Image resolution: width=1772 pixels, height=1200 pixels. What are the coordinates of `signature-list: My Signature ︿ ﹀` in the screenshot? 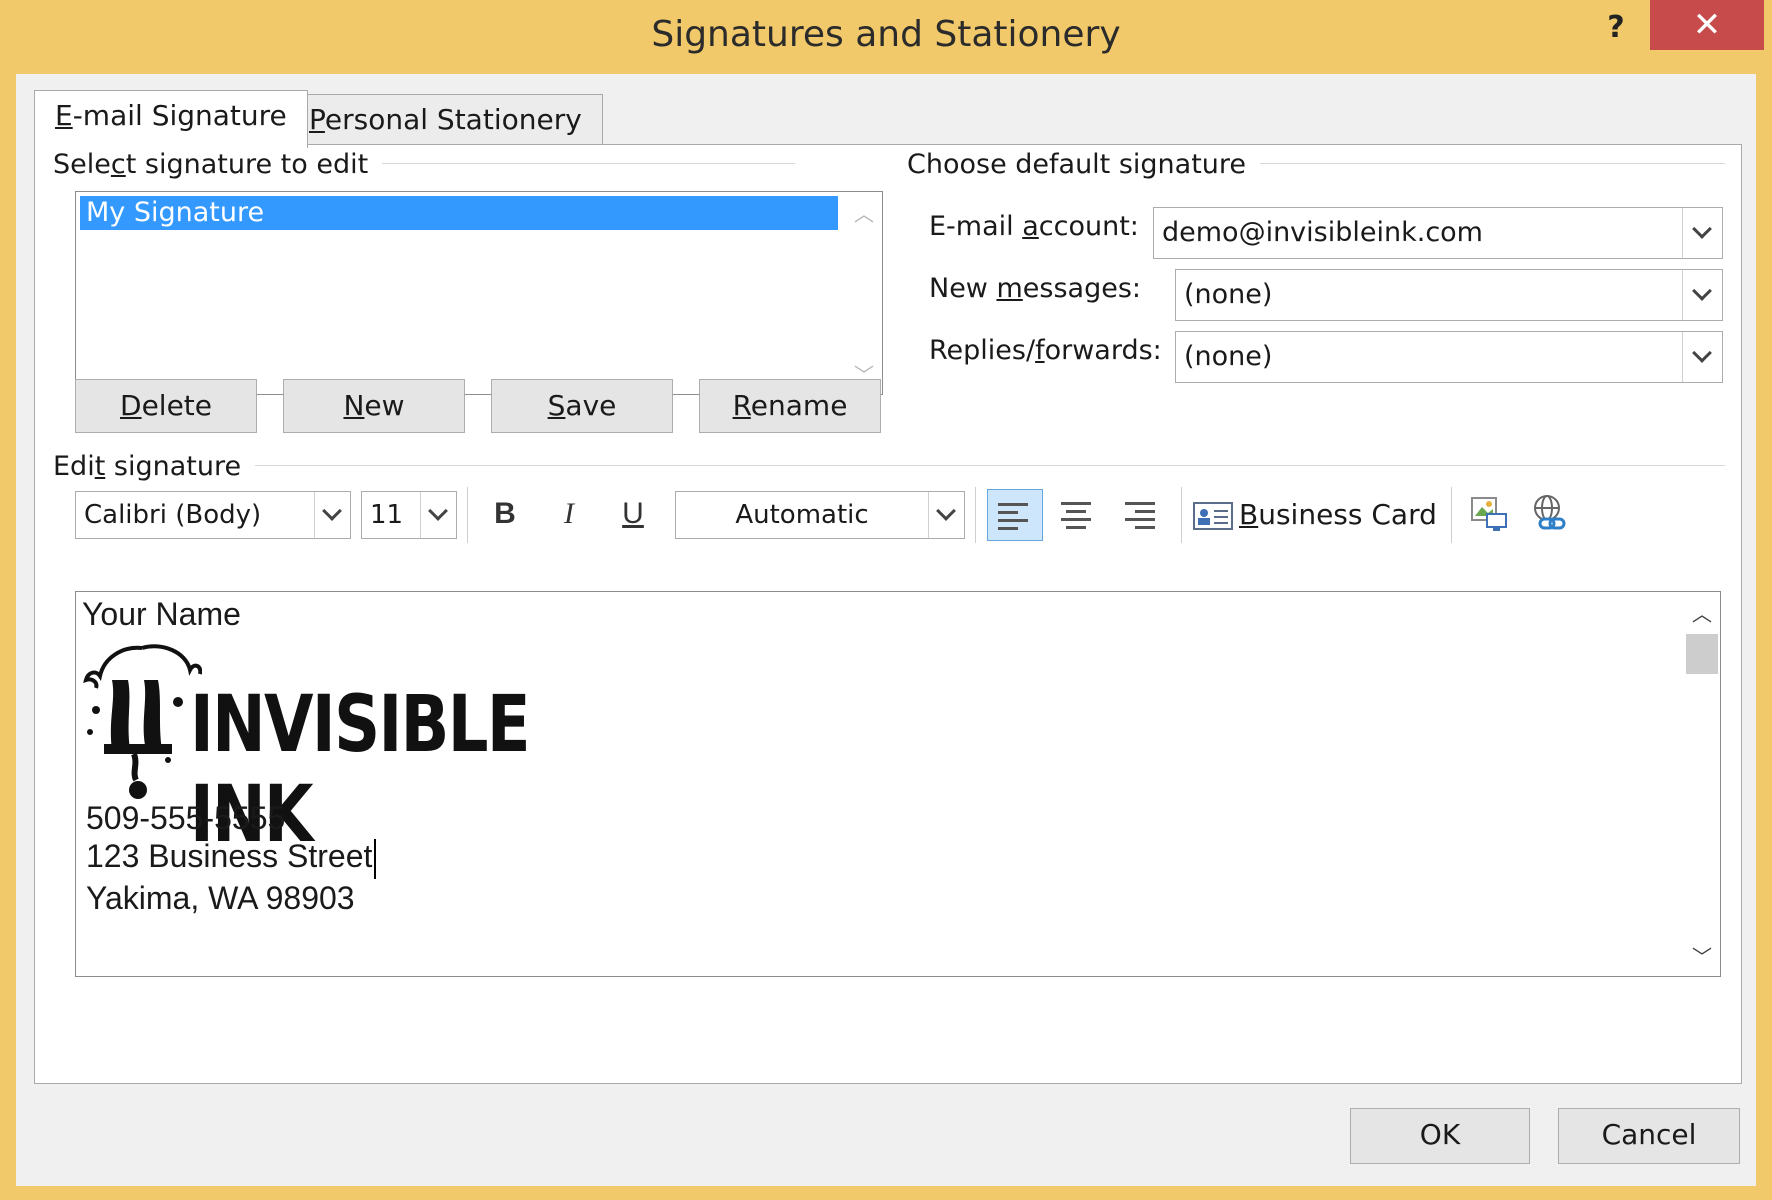 It's located at (479, 293).